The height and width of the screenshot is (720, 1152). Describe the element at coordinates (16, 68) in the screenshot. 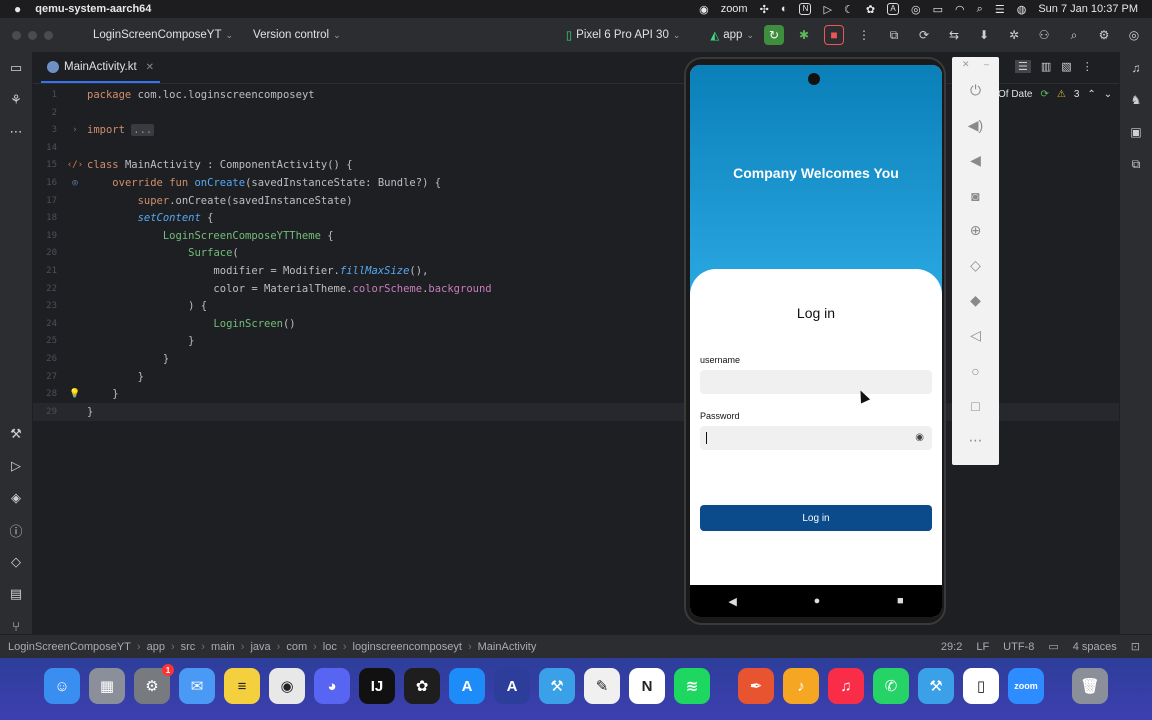

I see `project-folder-icon: ▭` at that location.